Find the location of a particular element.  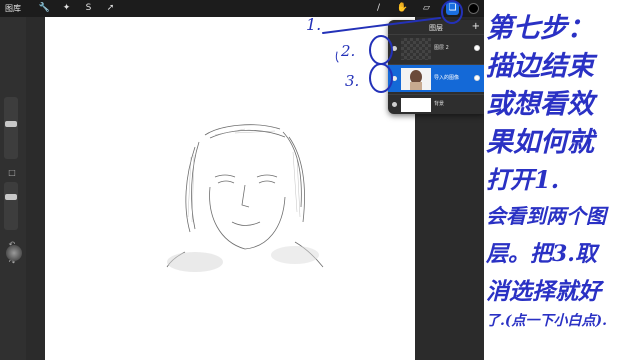

magic-wand-icon: ✦ is located at coordinates (66, 8).